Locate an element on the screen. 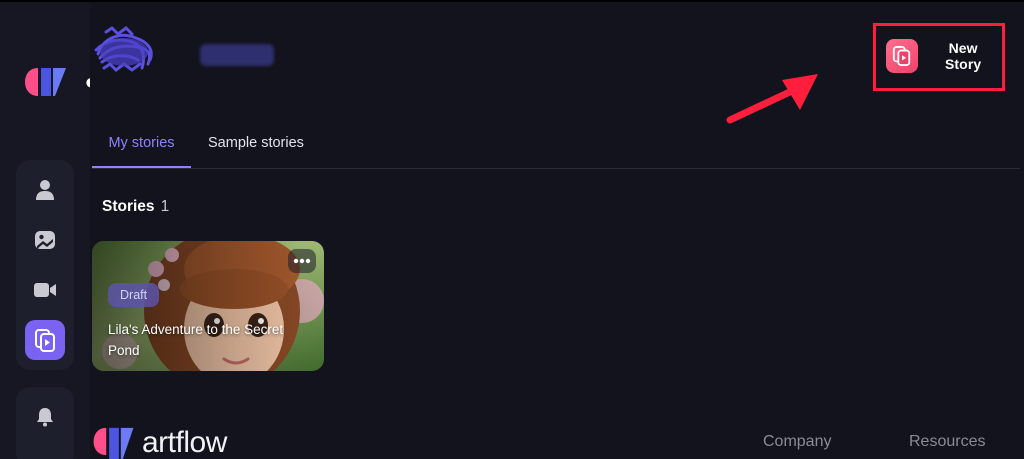  tabs-divider is located at coordinates (556, 168).